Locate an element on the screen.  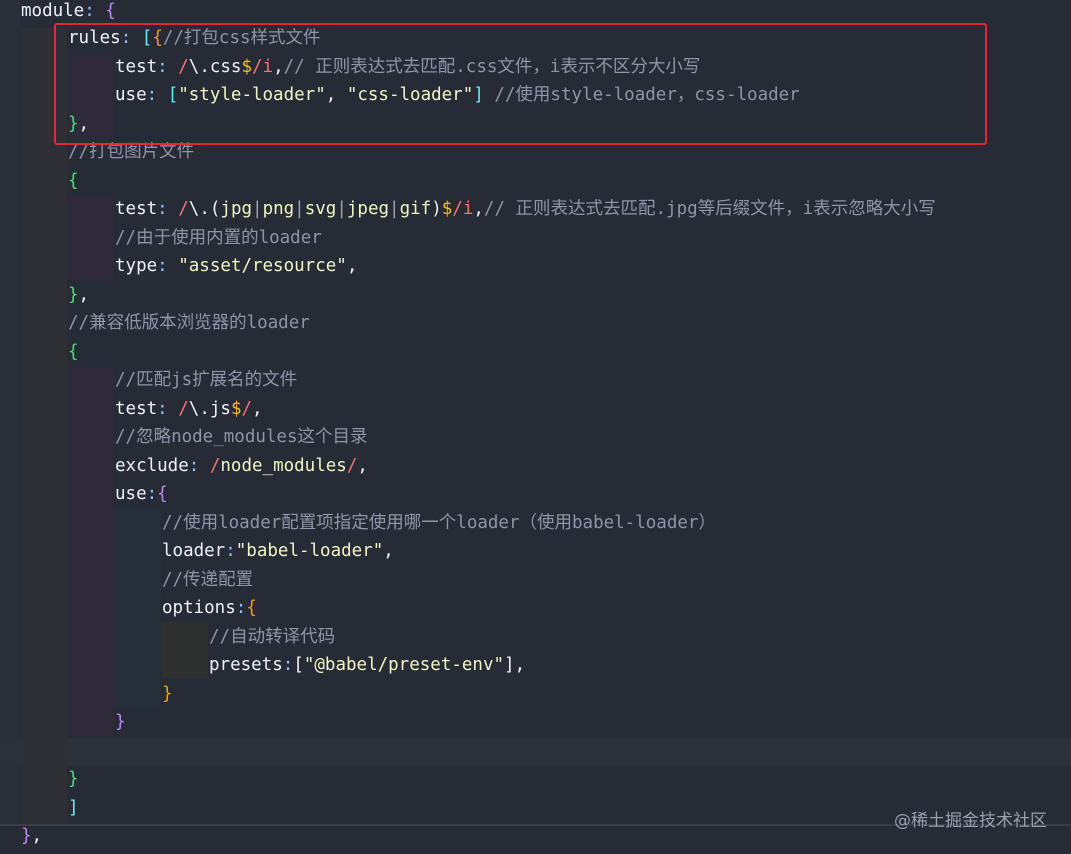
indent-guide-root is located at coordinates (10, 413).